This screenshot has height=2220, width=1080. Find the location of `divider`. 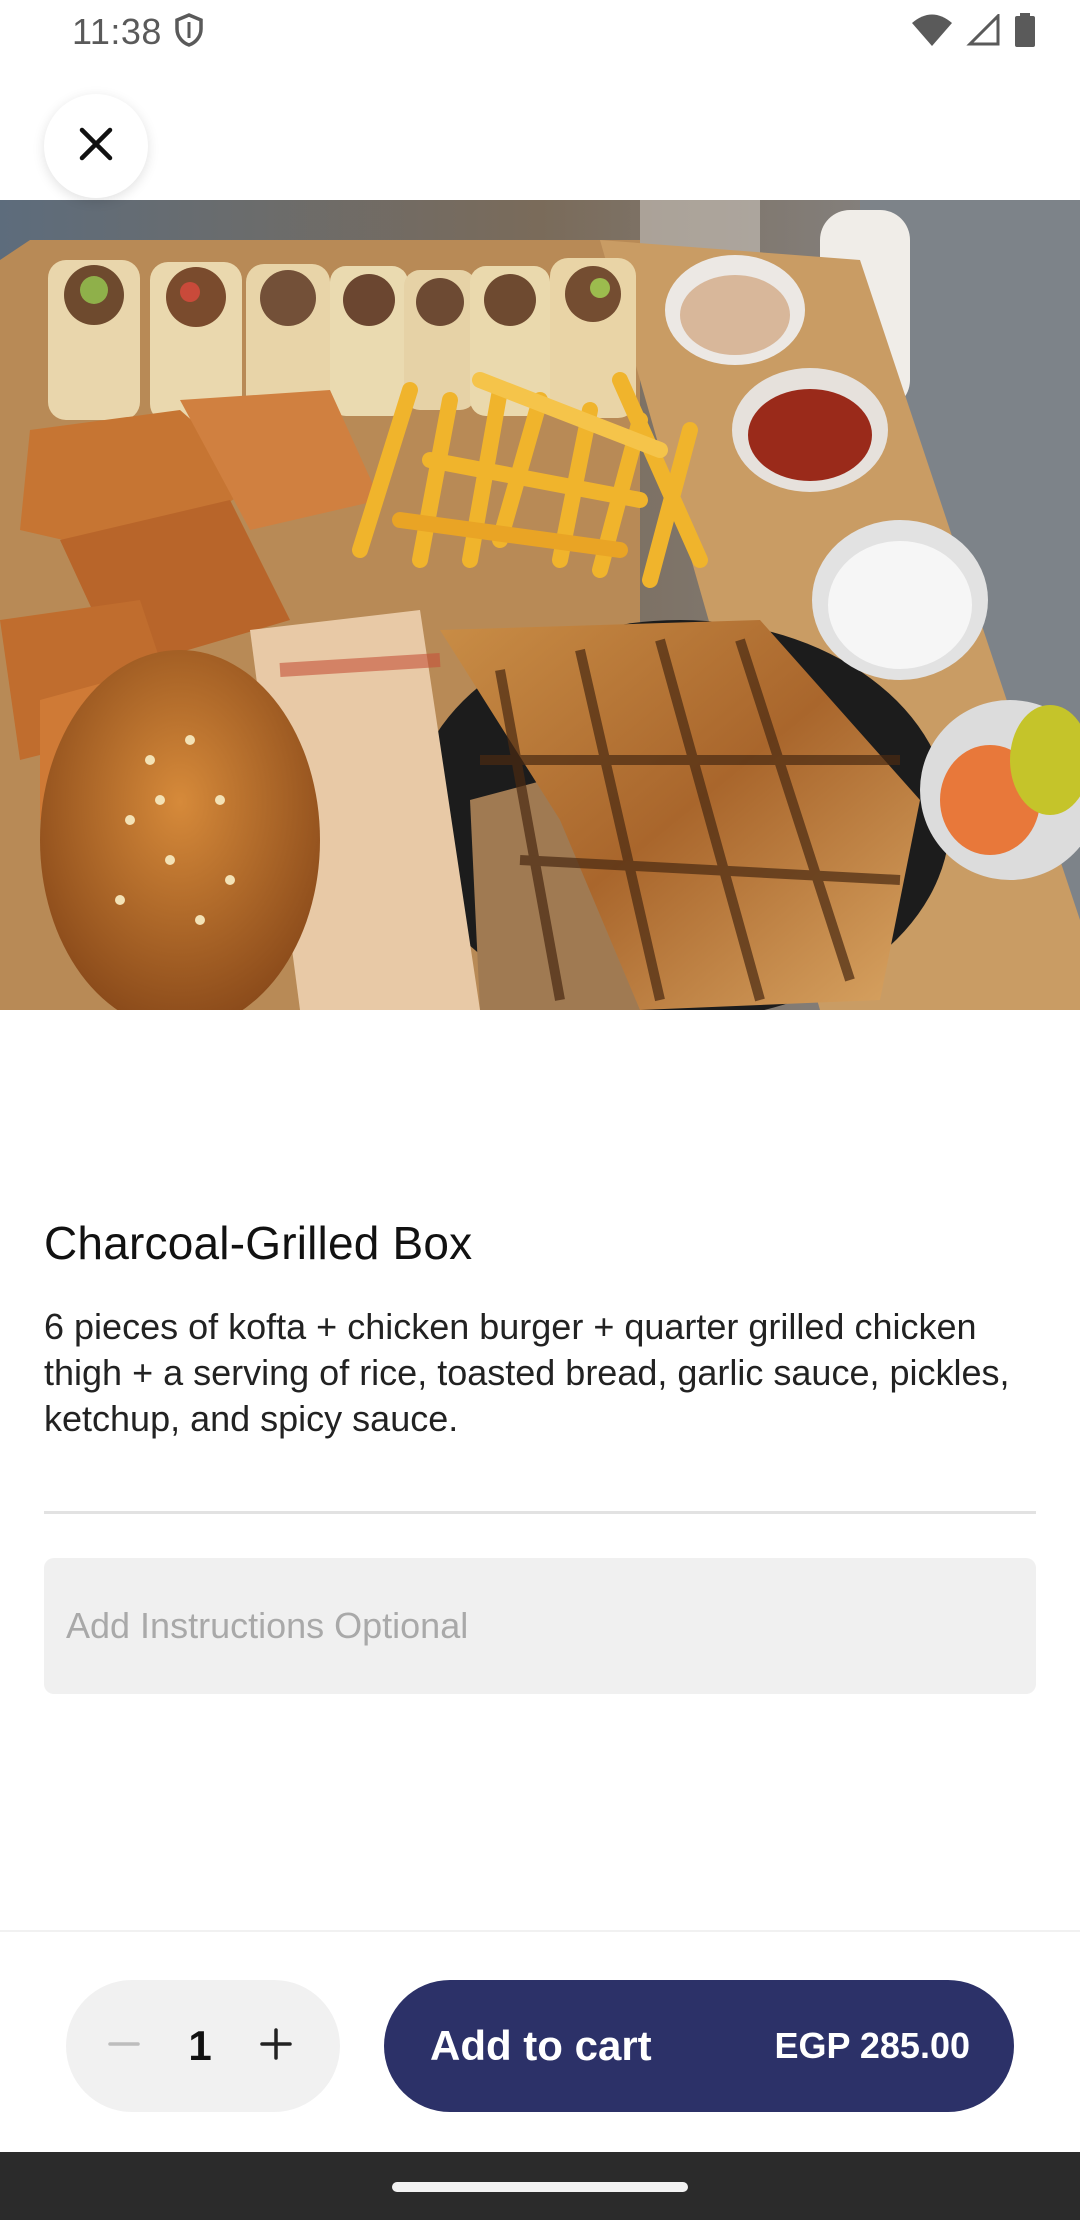

divider is located at coordinates (540, 1512).